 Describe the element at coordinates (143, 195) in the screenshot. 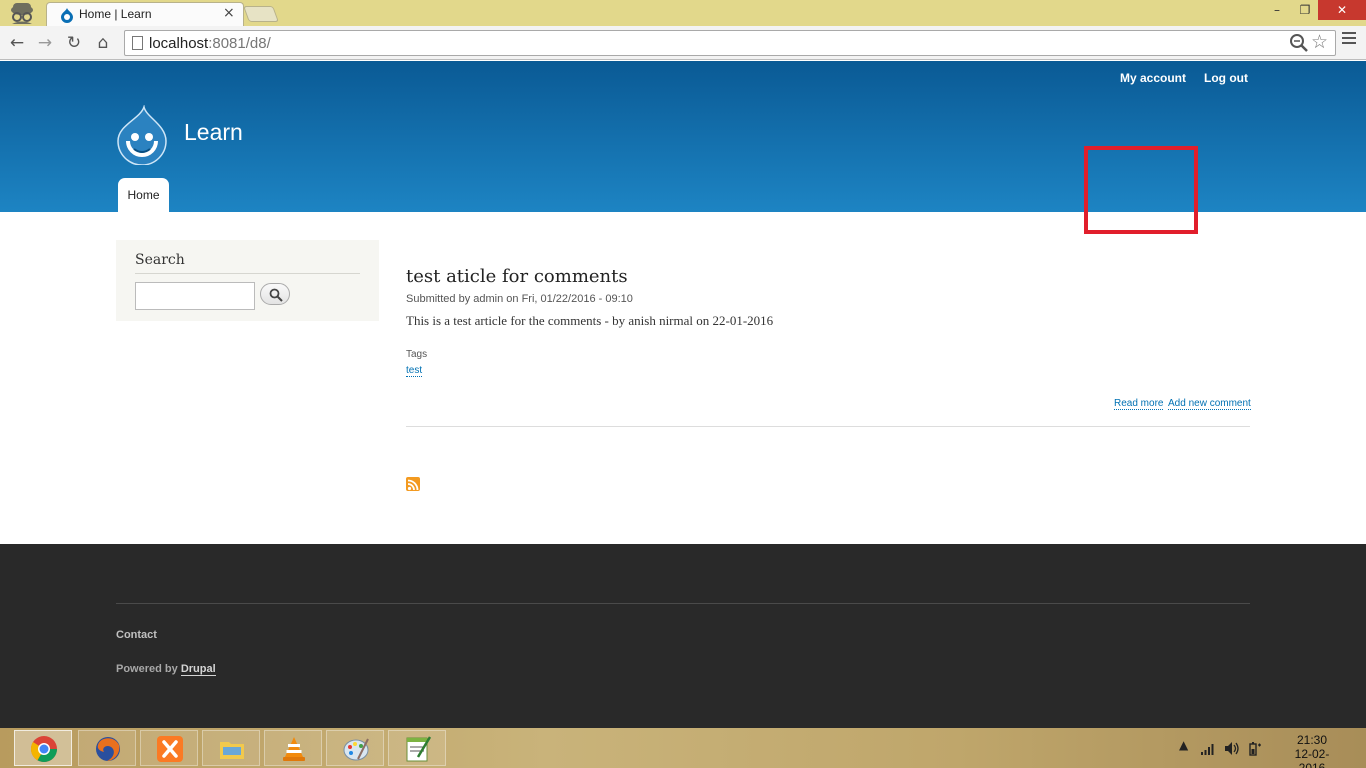

I see `main-nav-home-tab: Home` at that location.